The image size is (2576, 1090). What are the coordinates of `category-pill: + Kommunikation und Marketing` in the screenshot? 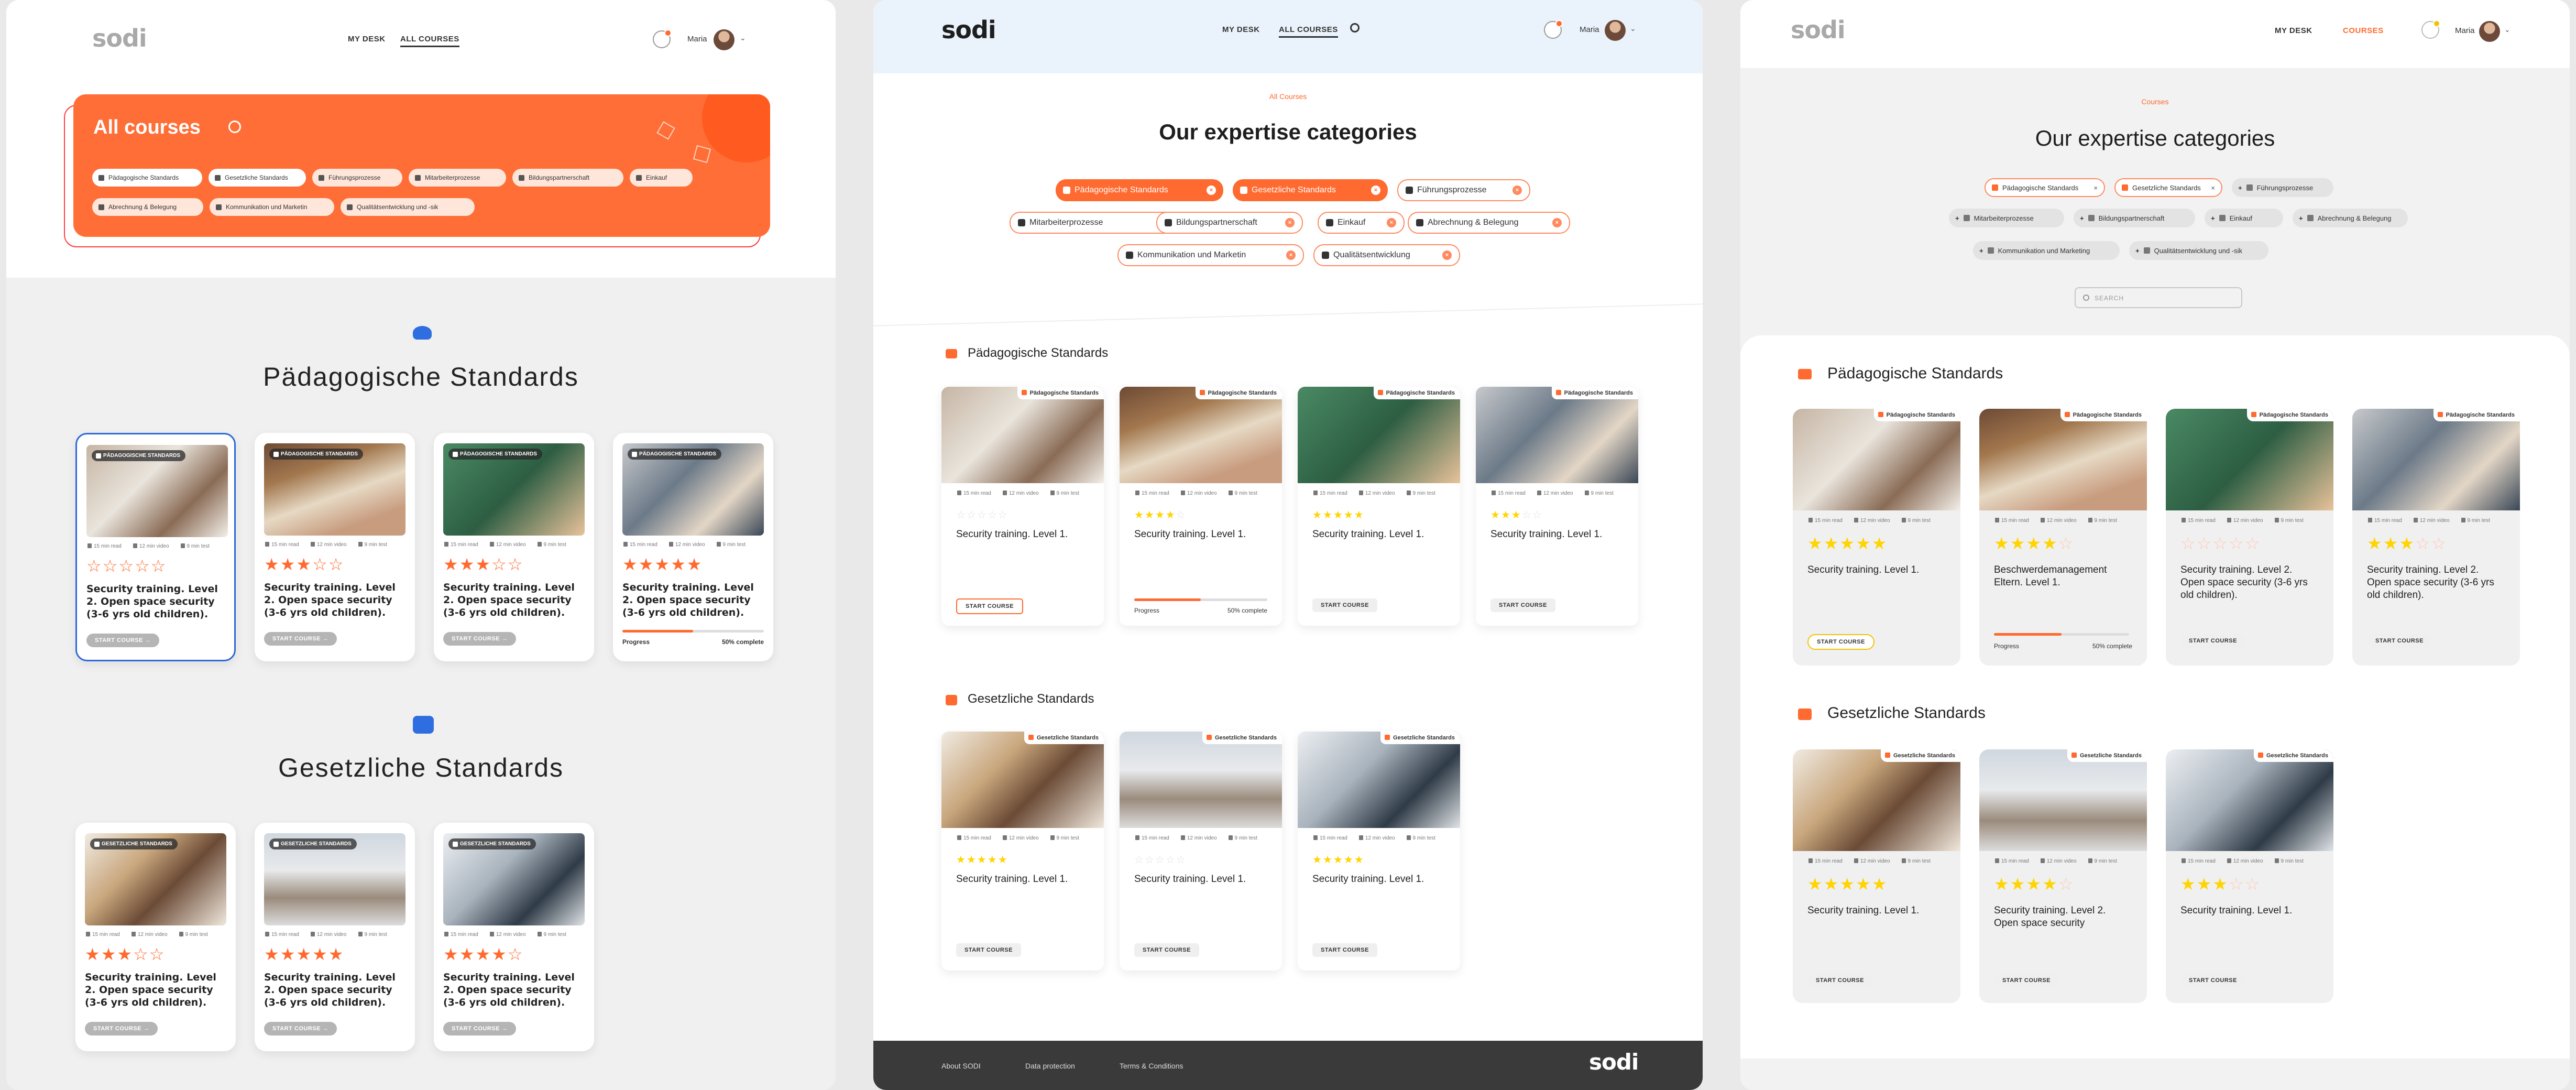 It's located at (2046, 251).